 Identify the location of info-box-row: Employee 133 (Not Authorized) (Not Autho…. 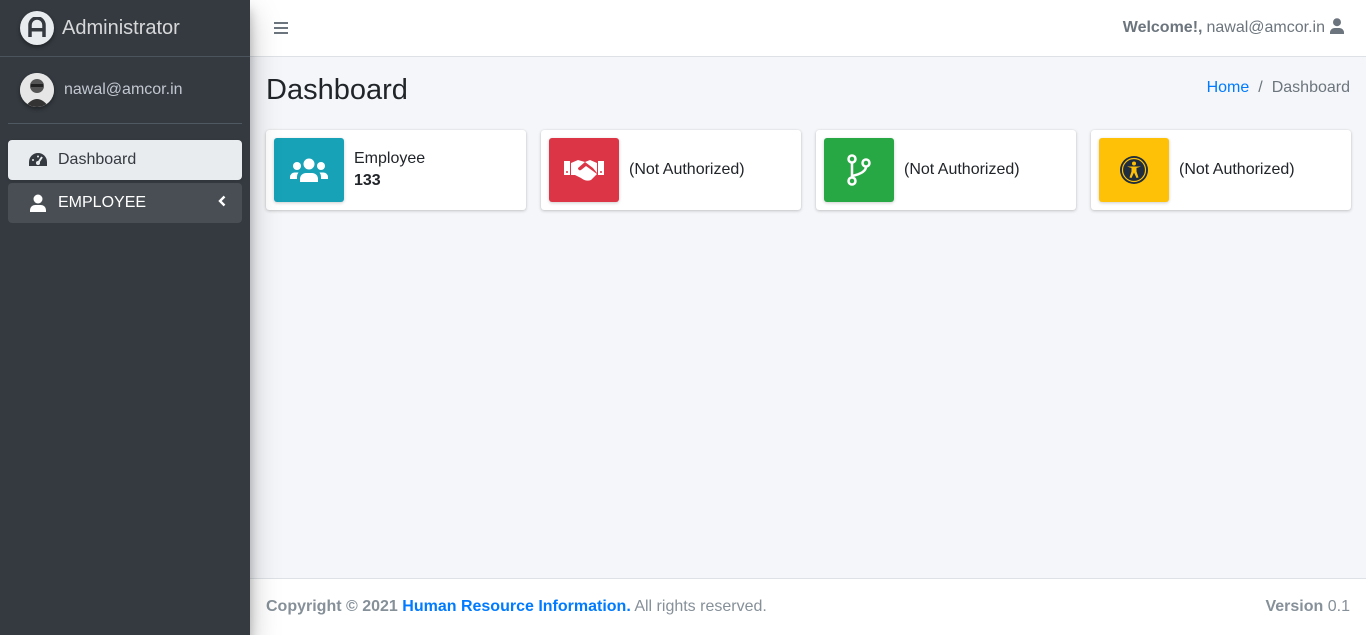
(808, 170).